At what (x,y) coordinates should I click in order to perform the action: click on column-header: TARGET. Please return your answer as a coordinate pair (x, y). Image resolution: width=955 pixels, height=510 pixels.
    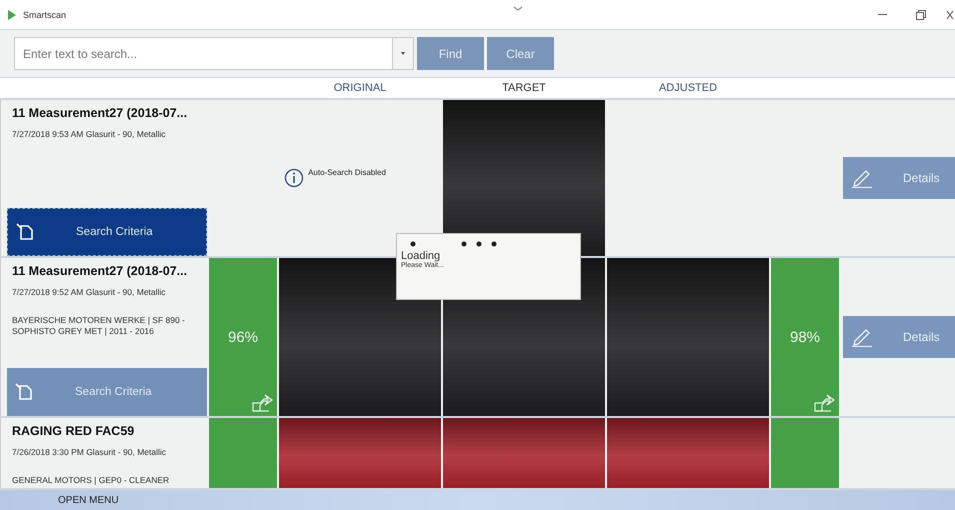
    Looking at the image, I should click on (524, 88).